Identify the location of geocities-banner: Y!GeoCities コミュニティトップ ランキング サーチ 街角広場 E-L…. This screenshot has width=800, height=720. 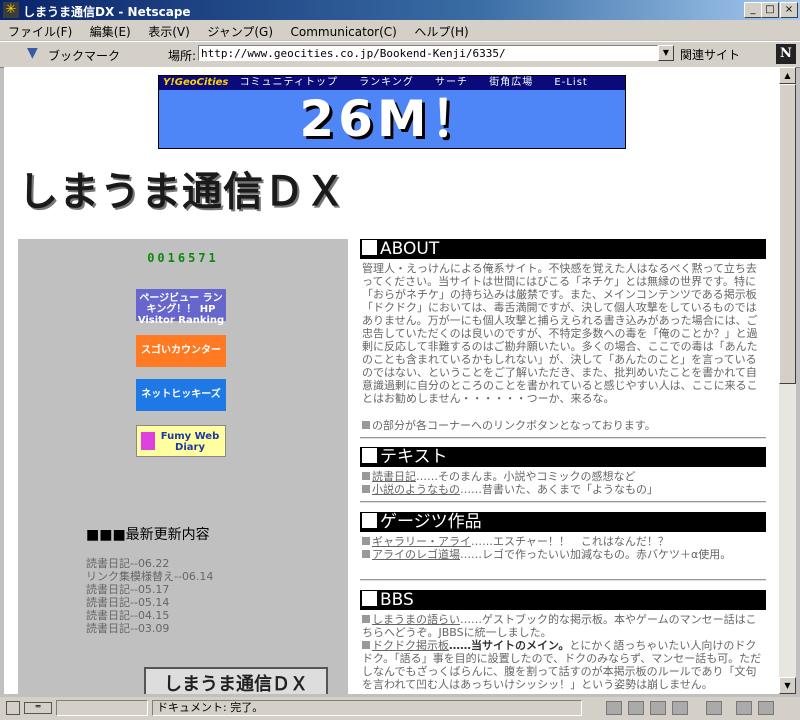
(392, 112).